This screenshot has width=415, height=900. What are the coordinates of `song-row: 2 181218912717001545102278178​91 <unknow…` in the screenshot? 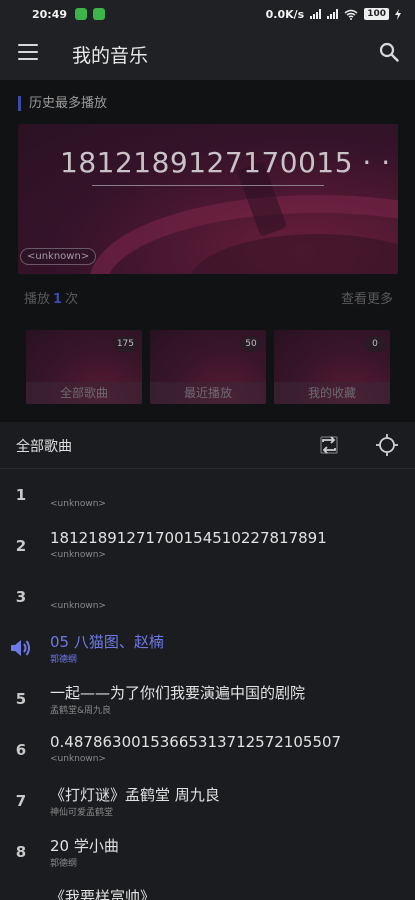 It's located at (207, 546).